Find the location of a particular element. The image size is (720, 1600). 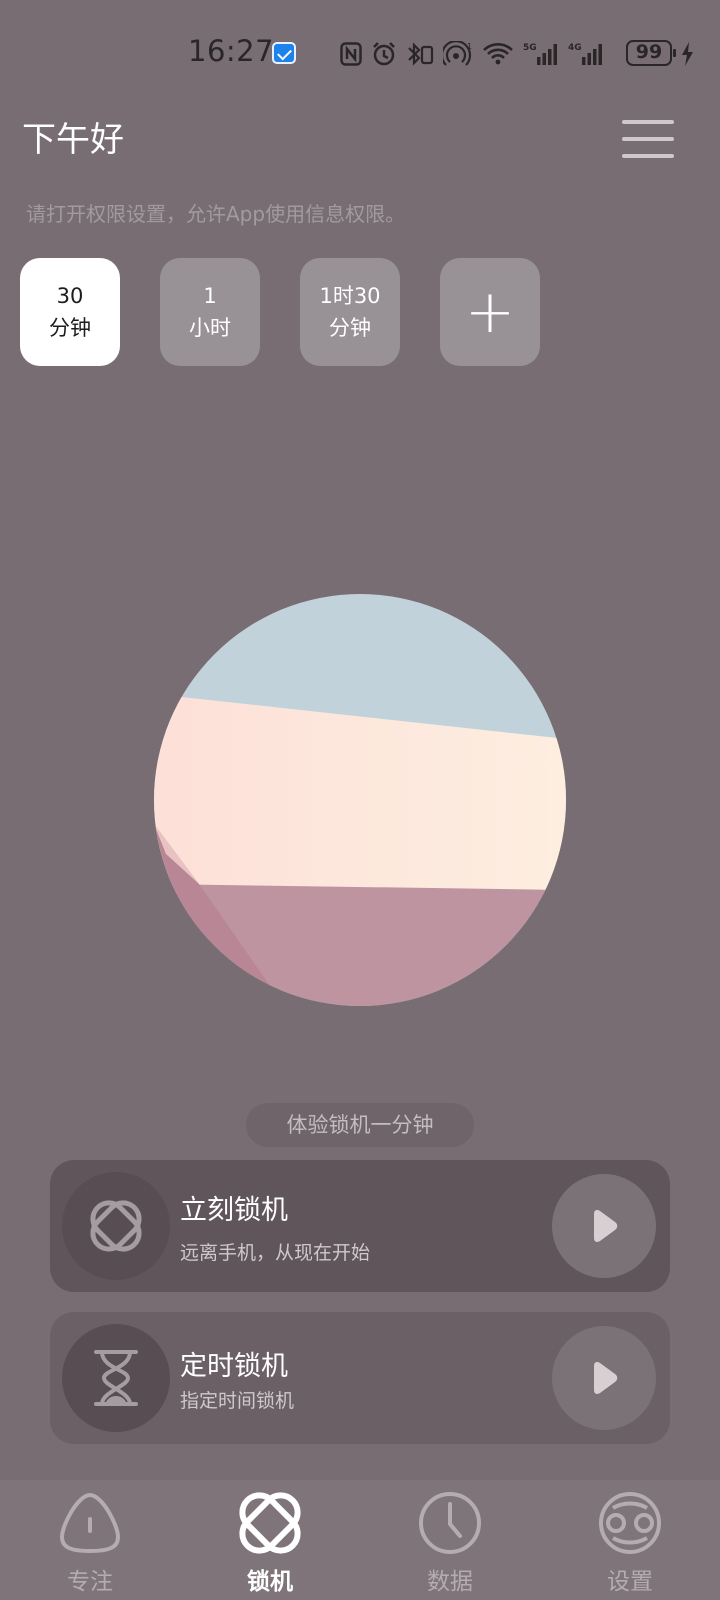

hourglass-icon is located at coordinates (116, 1378).